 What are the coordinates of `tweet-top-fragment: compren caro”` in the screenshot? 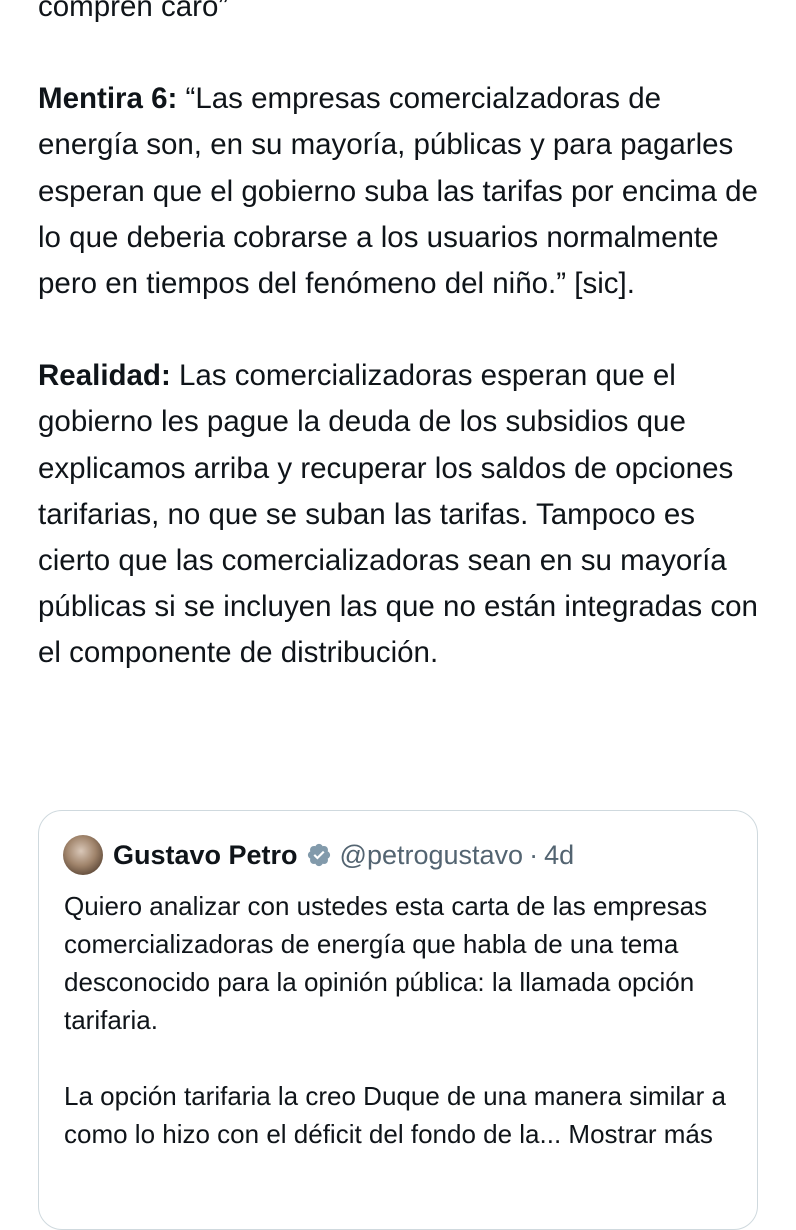 It's located at (133, 11).